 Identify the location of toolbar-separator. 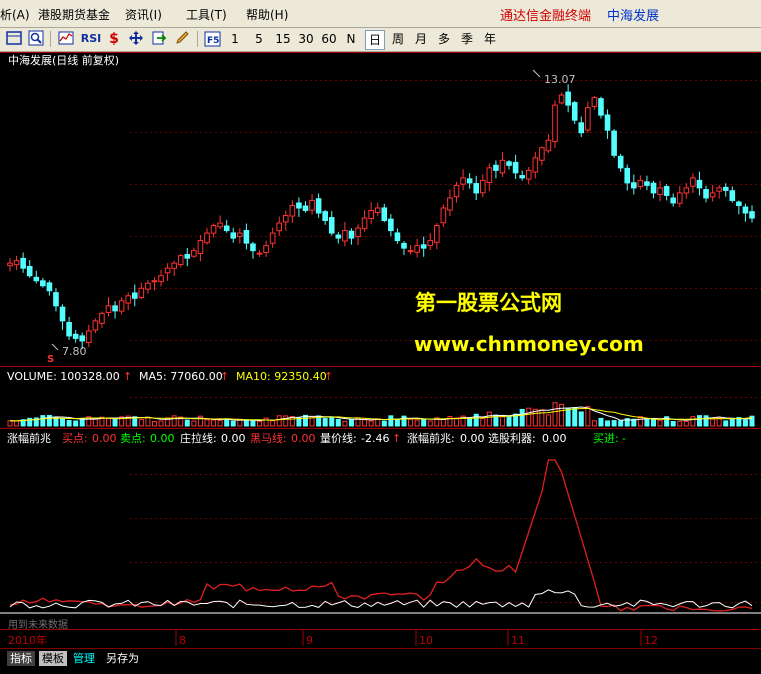
(50, 39).